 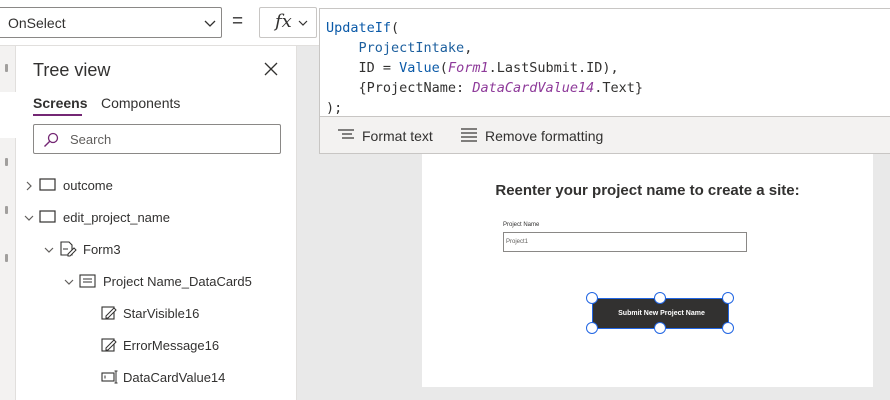 What do you see at coordinates (395, 28) in the screenshot?
I see `code-token: (` at bounding box center [395, 28].